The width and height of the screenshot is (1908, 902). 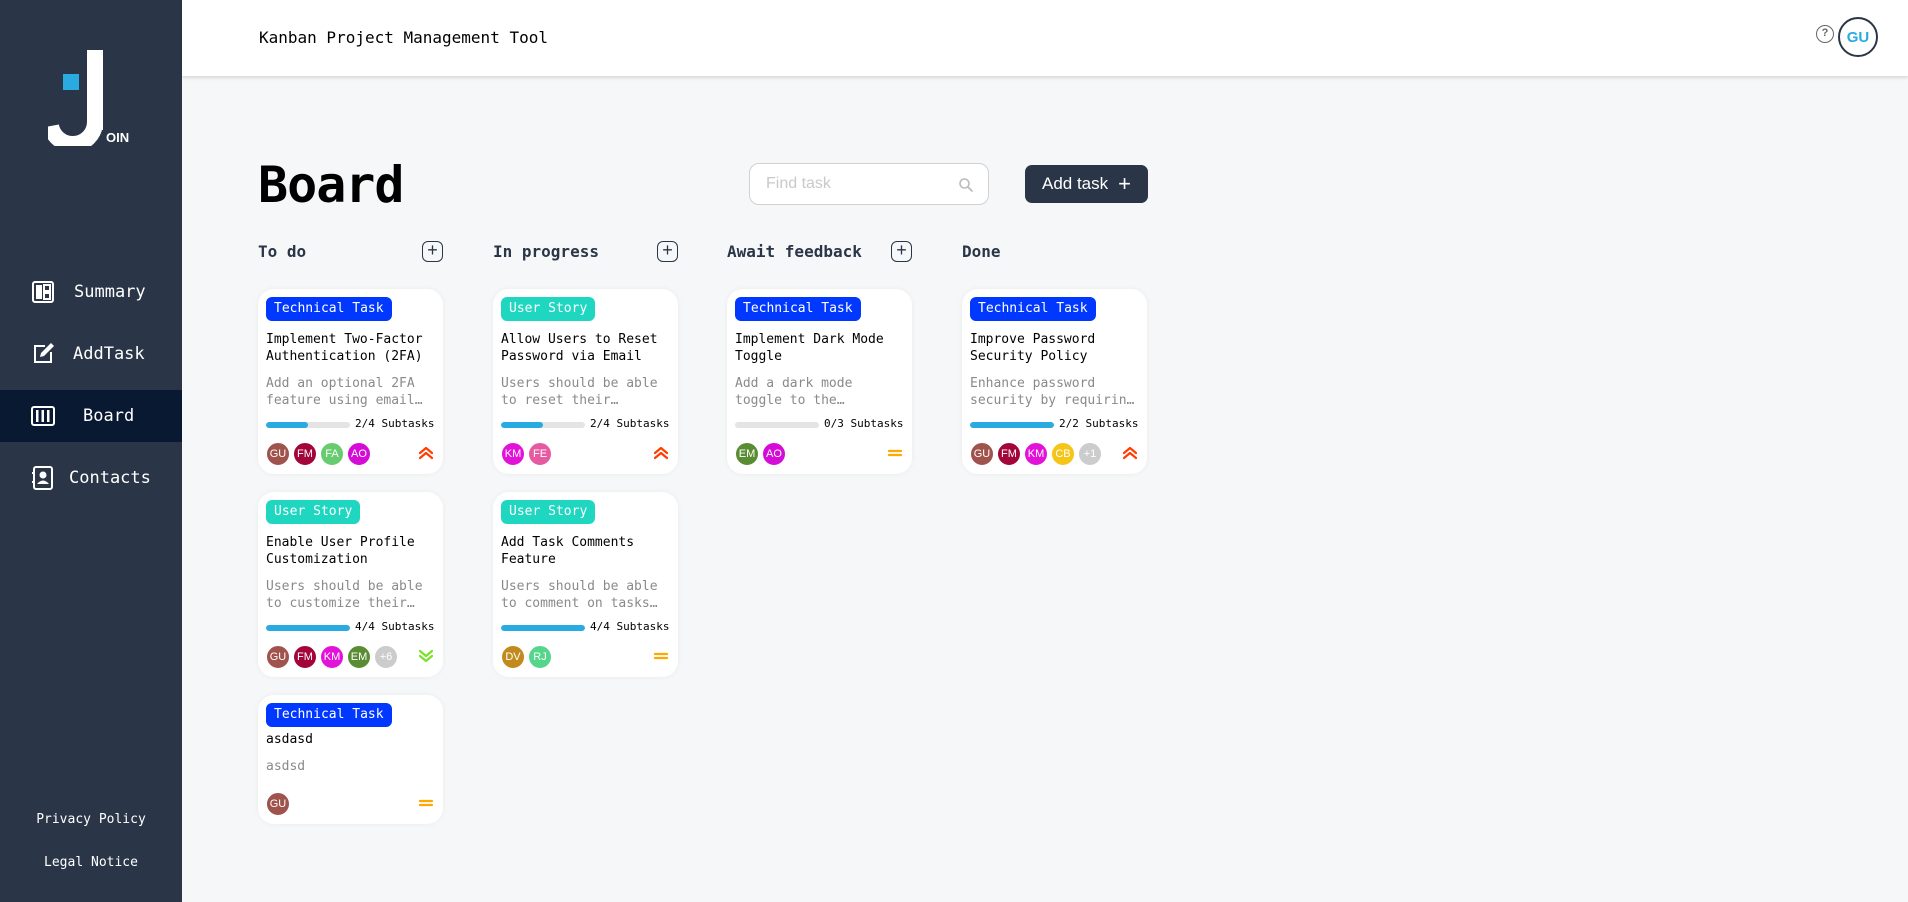 I want to click on privacy-policy-link: Privacy Policy, so click(x=91, y=819).